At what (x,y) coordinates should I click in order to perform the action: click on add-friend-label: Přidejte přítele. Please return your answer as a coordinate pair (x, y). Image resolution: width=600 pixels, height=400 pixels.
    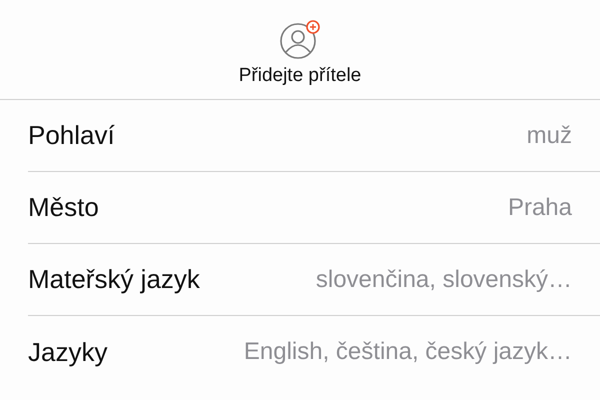
    Looking at the image, I should click on (300, 75).